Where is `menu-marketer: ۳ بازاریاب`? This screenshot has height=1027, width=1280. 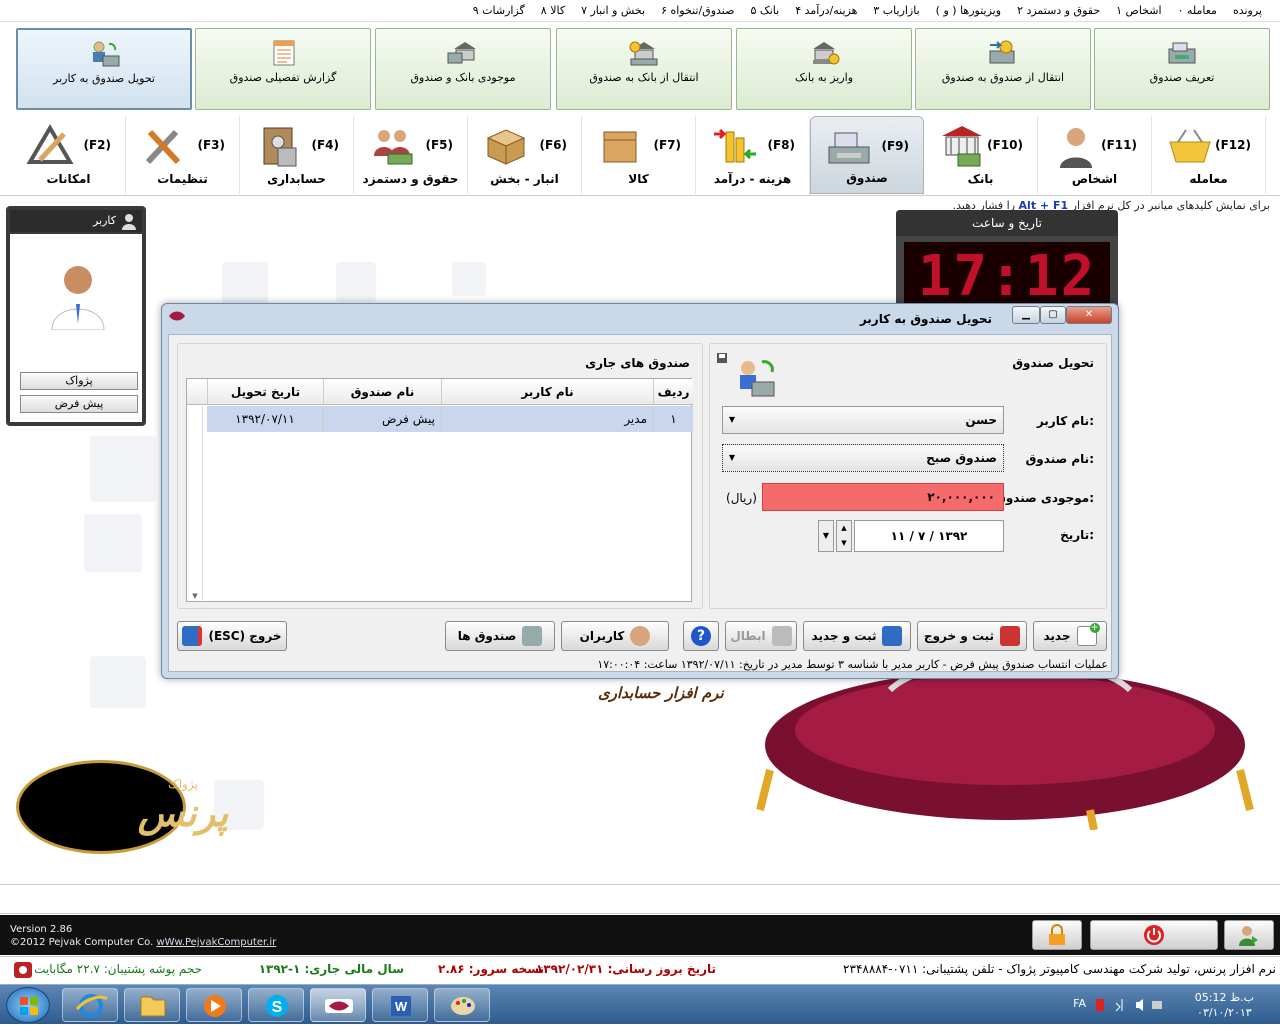
menu-marketer: ۳ بازاریاب is located at coordinates (896, 10).